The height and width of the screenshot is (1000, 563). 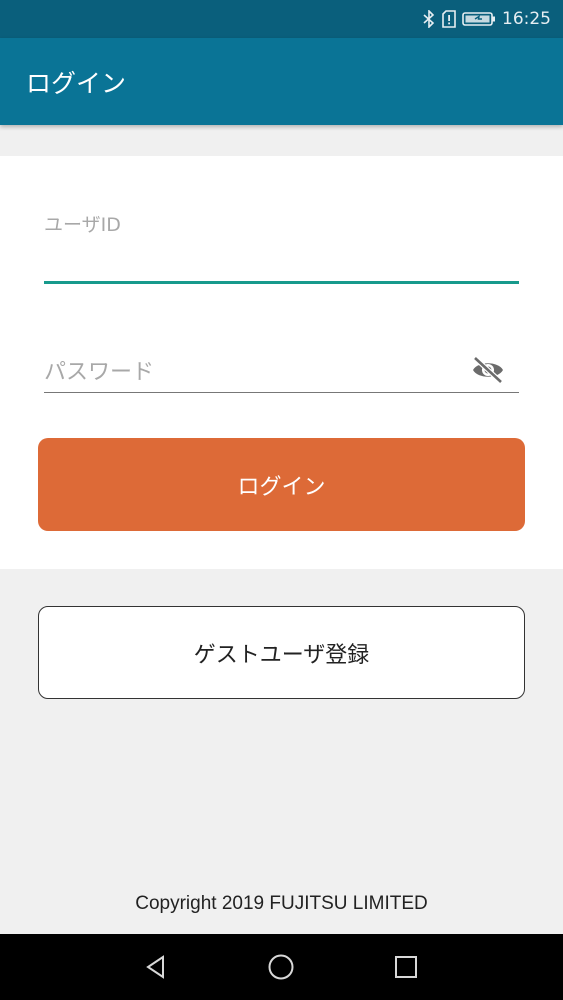 I want to click on copyright-text: Copyright 2019 FUJITSU LIMITED, so click(x=281, y=903).